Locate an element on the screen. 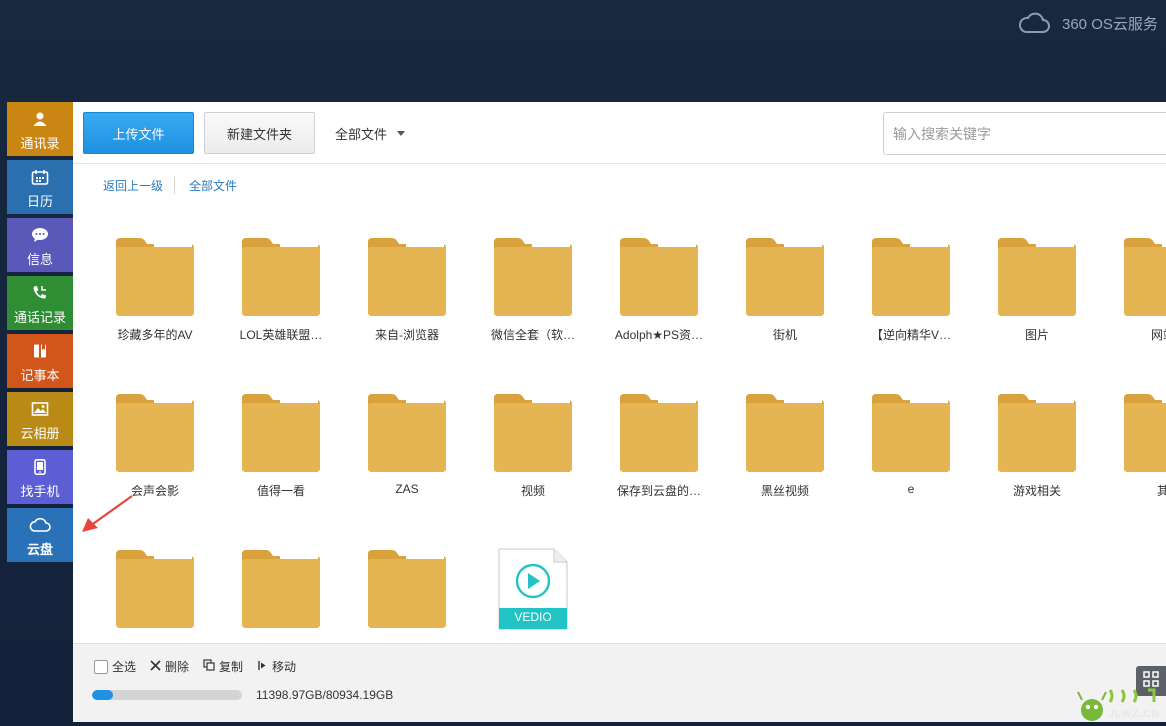 This screenshot has height=726, width=1166. move-icon is located at coordinates (262, 667).